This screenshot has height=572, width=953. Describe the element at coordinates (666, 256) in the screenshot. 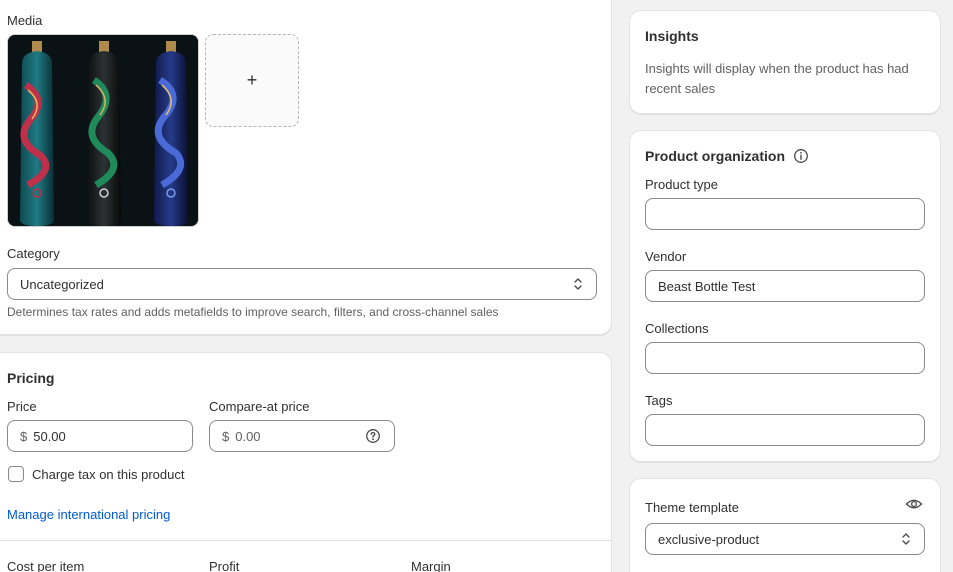

I see `vendor-label: Vendor` at that location.